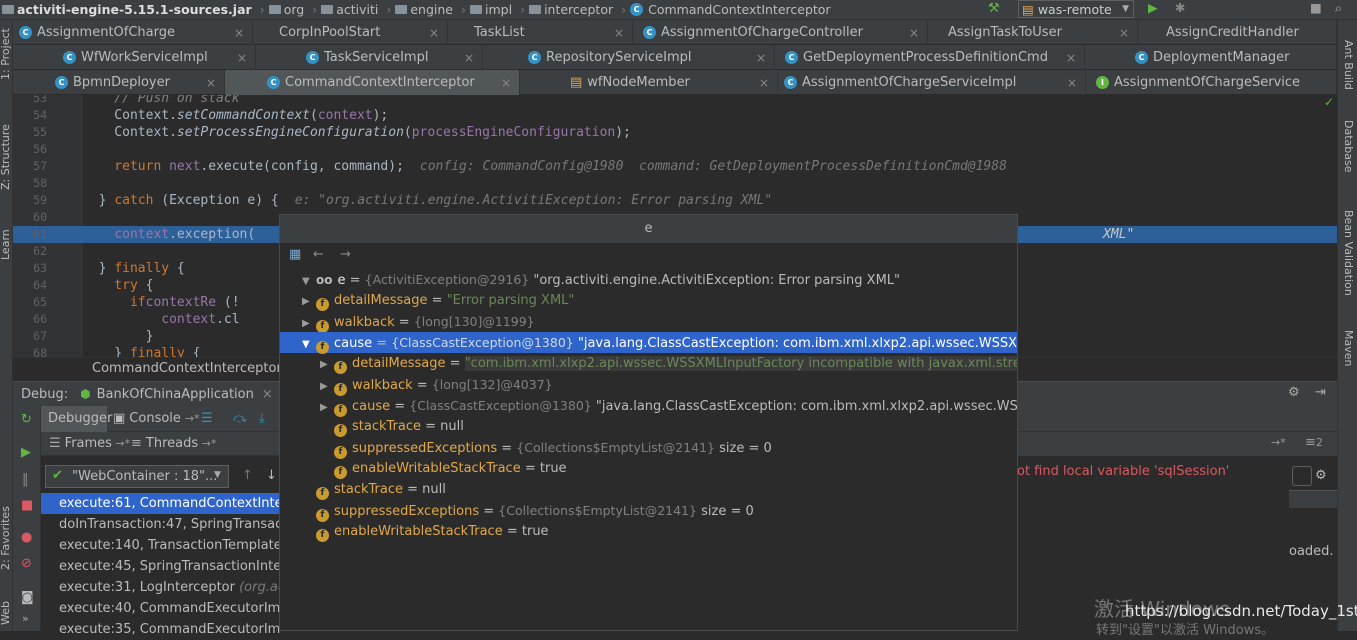 This screenshot has height=640, width=1357. Describe the element at coordinates (6, 538) in the screenshot. I see `favorites-tool-tab: 2: Favorites` at that location.